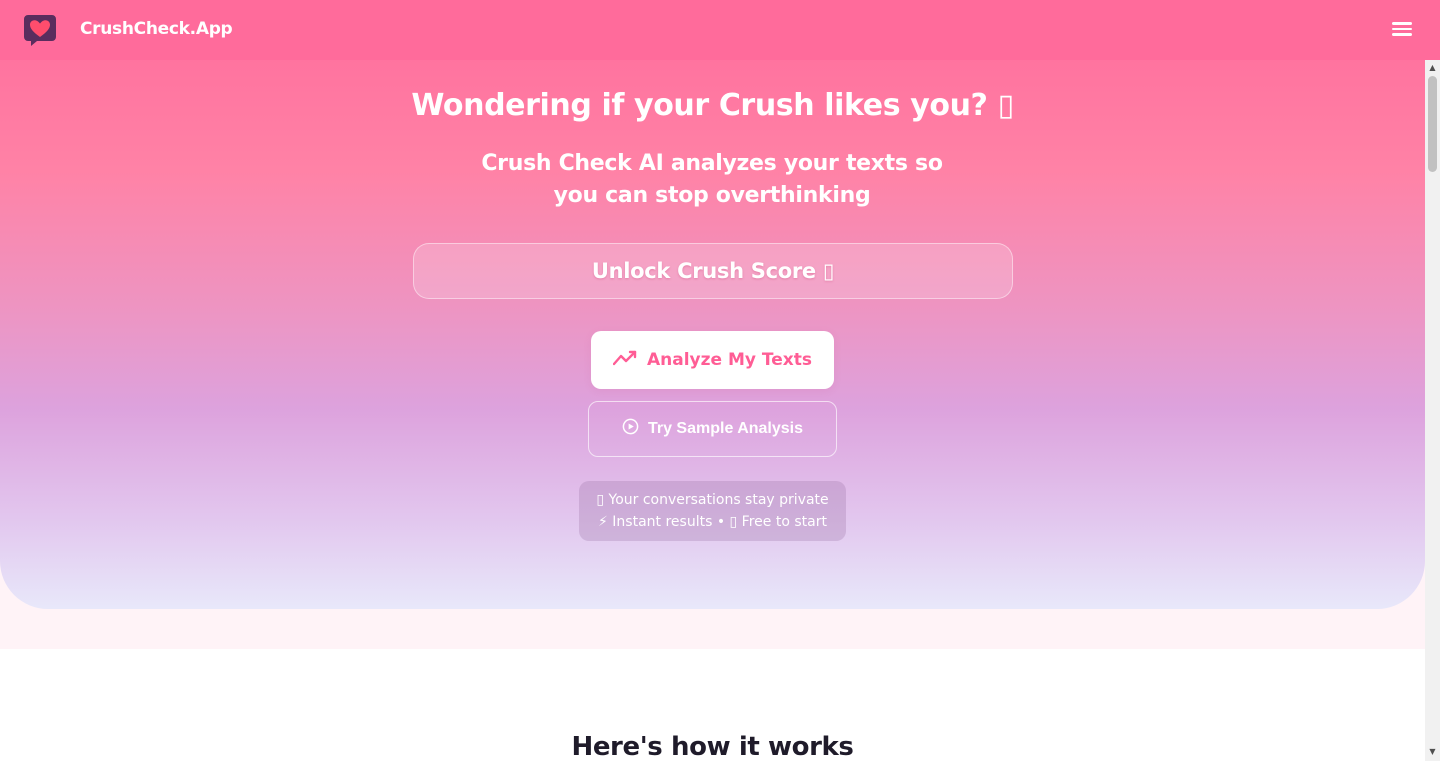 Image resolution: width=1440 pixels, height=761 pixels. What do you see at coordinates (1432, 751) in the screenshot?
I see `scroll-down-arrow-icon: ▼` at bounding box center [1432, 751].